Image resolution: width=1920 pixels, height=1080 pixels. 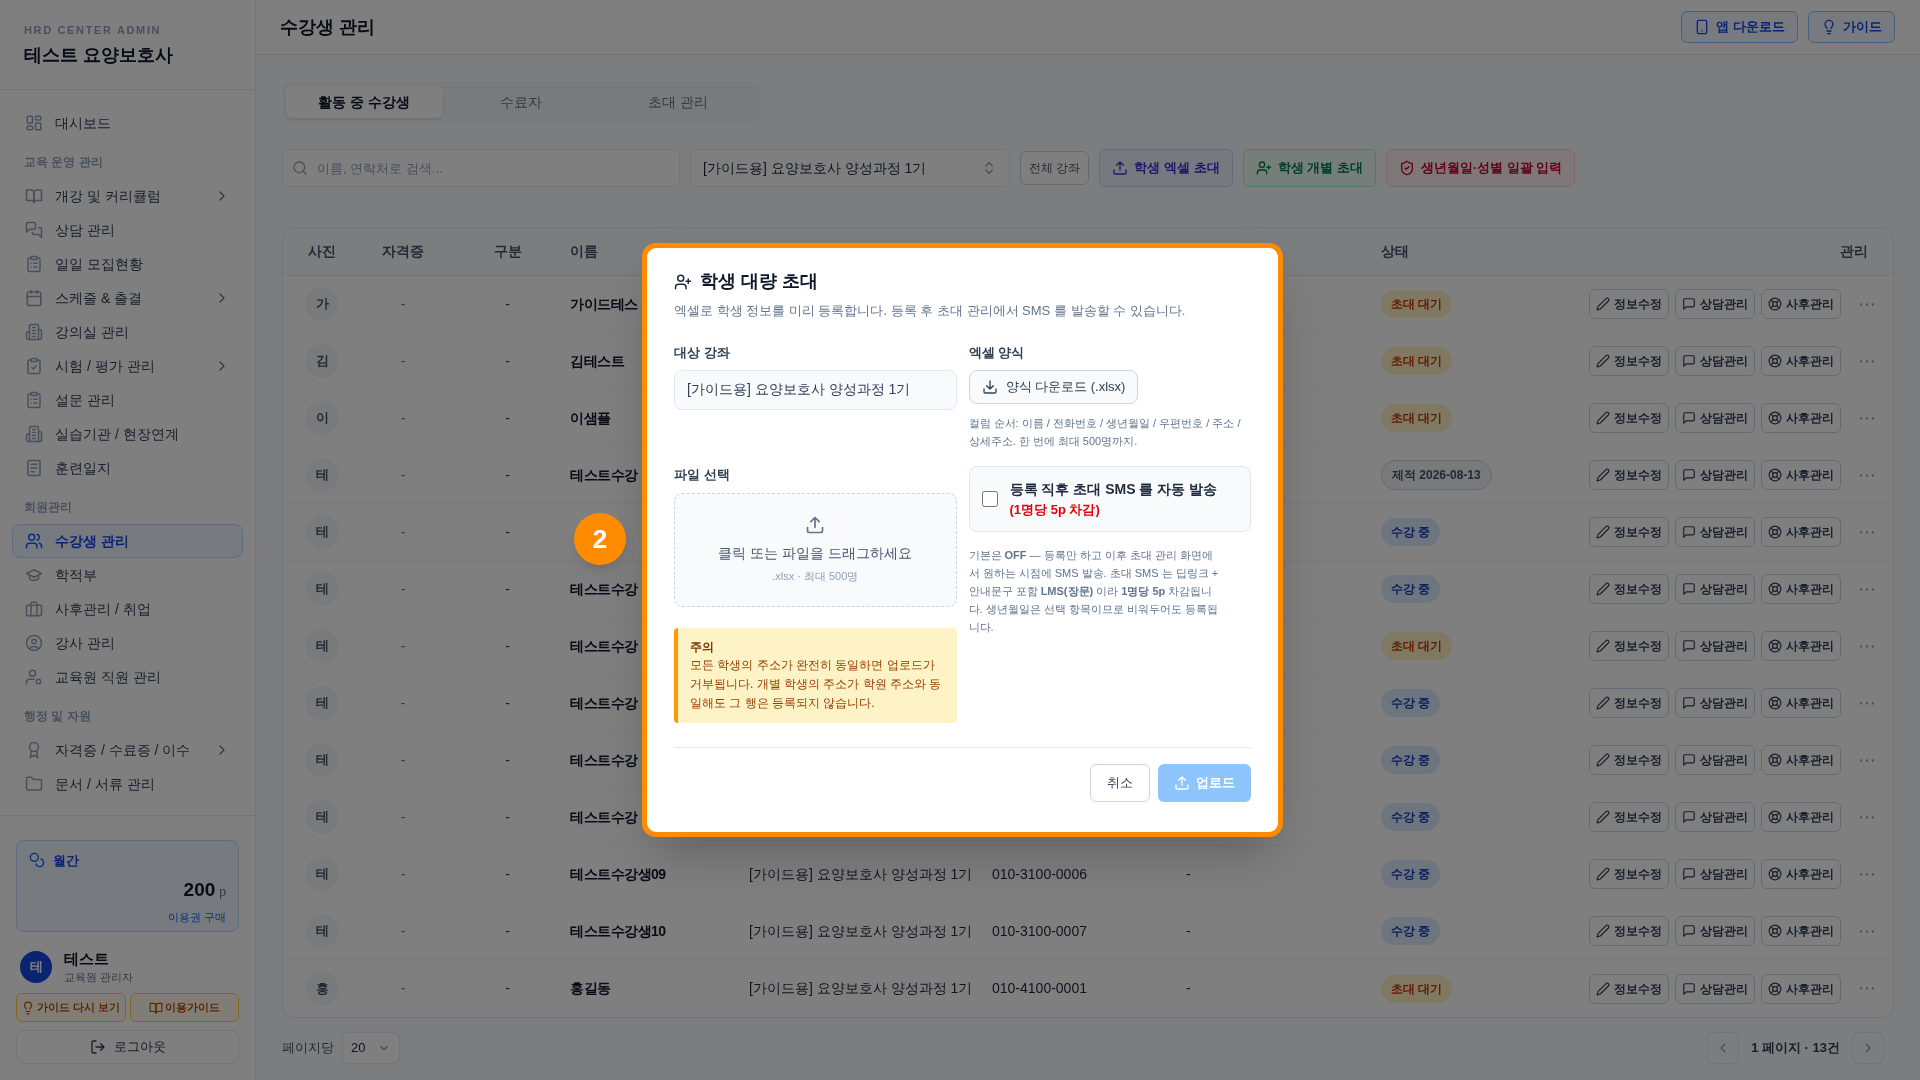 What do you see at coordinates (364, 102) in the screenshot?
I see `tab: 활동 중 수강생` at bounding box center [364, 102].